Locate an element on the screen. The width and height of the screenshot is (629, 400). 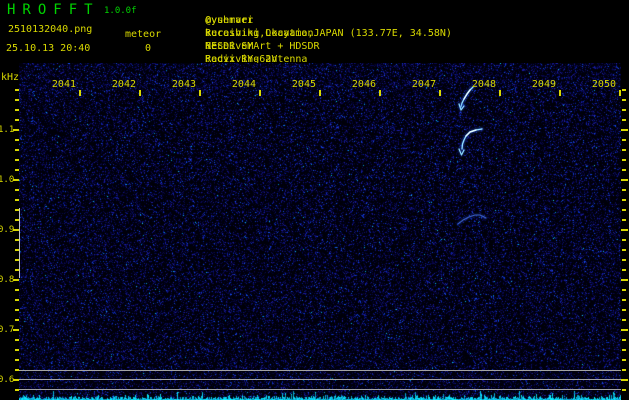
time-tick-label: 2044 is located at coordinates (243, 84).